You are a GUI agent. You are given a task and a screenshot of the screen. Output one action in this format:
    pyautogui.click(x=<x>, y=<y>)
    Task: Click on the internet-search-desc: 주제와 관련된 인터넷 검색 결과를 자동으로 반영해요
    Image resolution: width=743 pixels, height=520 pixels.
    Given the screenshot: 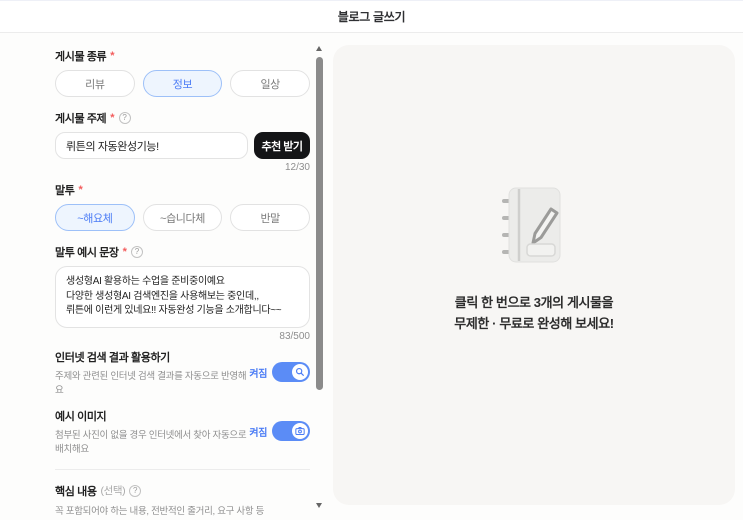 What is the action you would take?
    pyautogui.click(x=151, y=383)
    